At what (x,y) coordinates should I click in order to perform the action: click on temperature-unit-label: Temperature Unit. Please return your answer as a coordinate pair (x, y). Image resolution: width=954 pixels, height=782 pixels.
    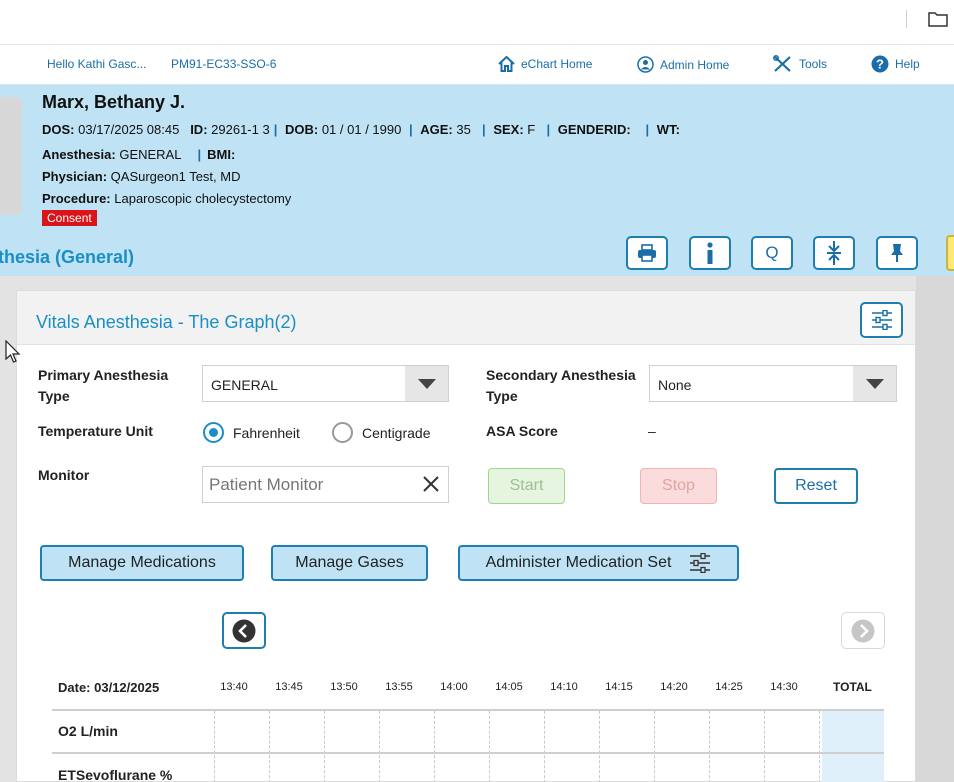
    Looking at the image, I should click on (95, 431).